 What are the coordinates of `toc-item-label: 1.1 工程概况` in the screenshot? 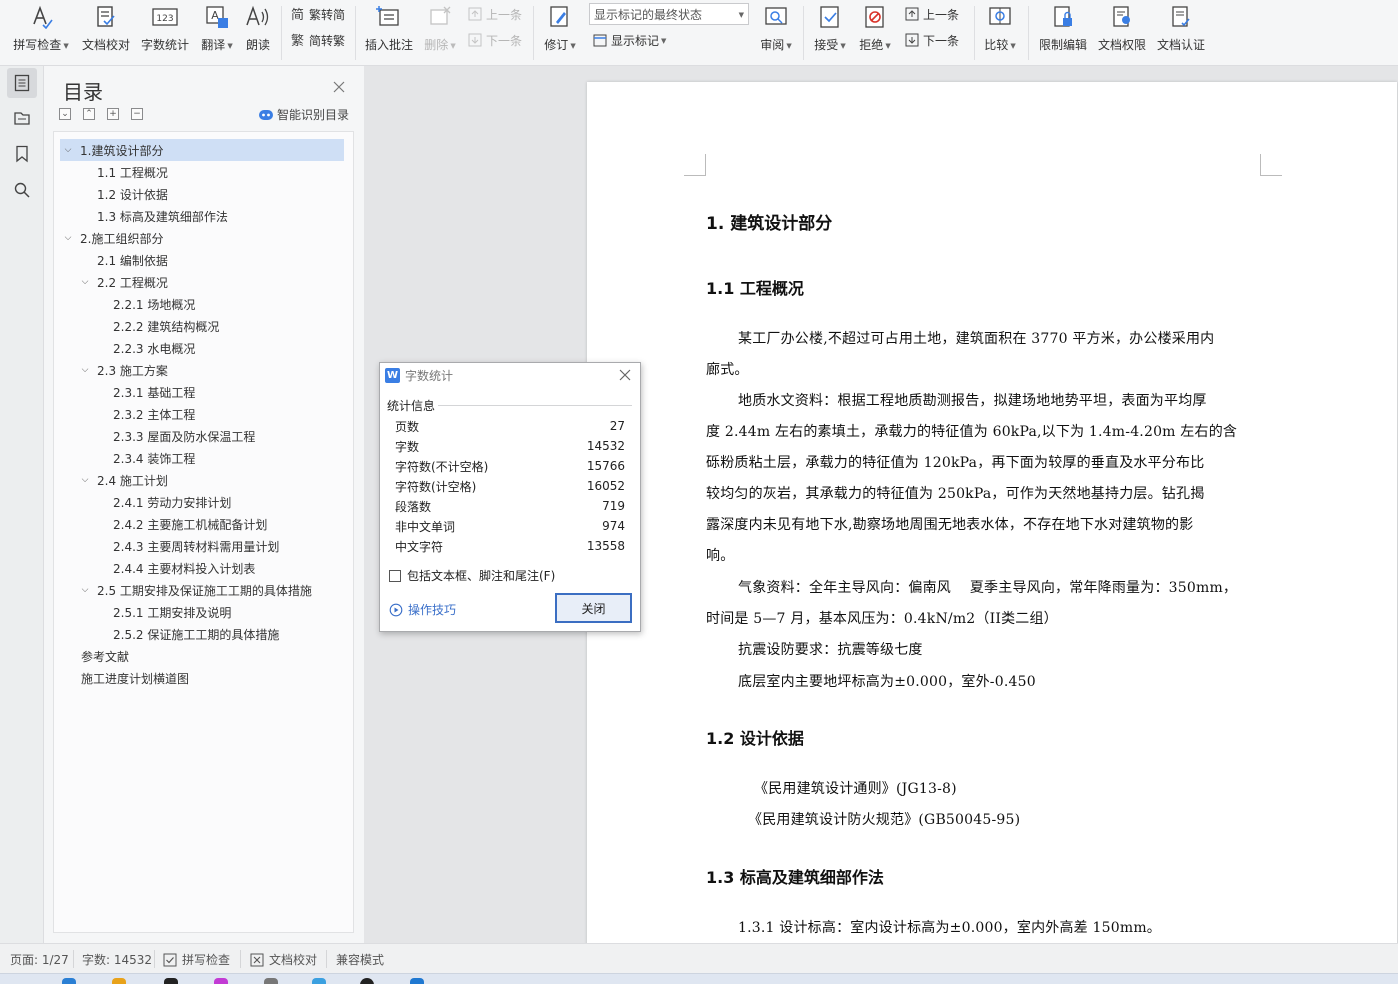 It's located at (132, 172).